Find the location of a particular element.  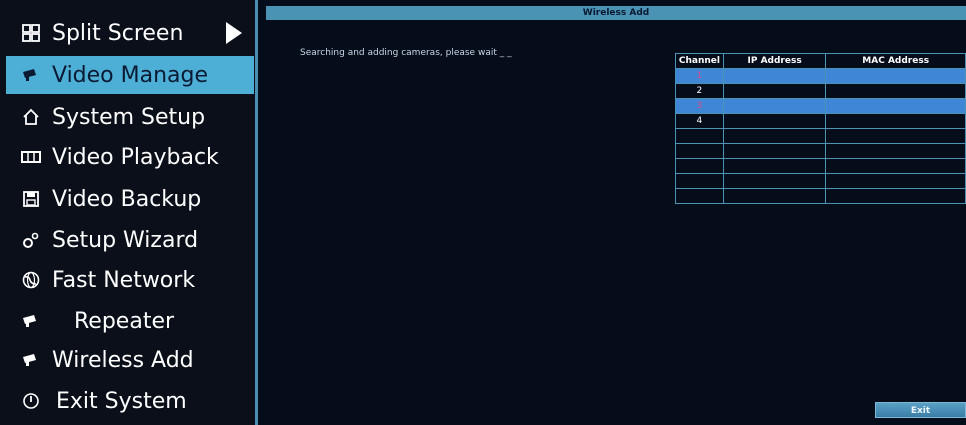

cell-channel: 4 is located at coordinates (699, 121).